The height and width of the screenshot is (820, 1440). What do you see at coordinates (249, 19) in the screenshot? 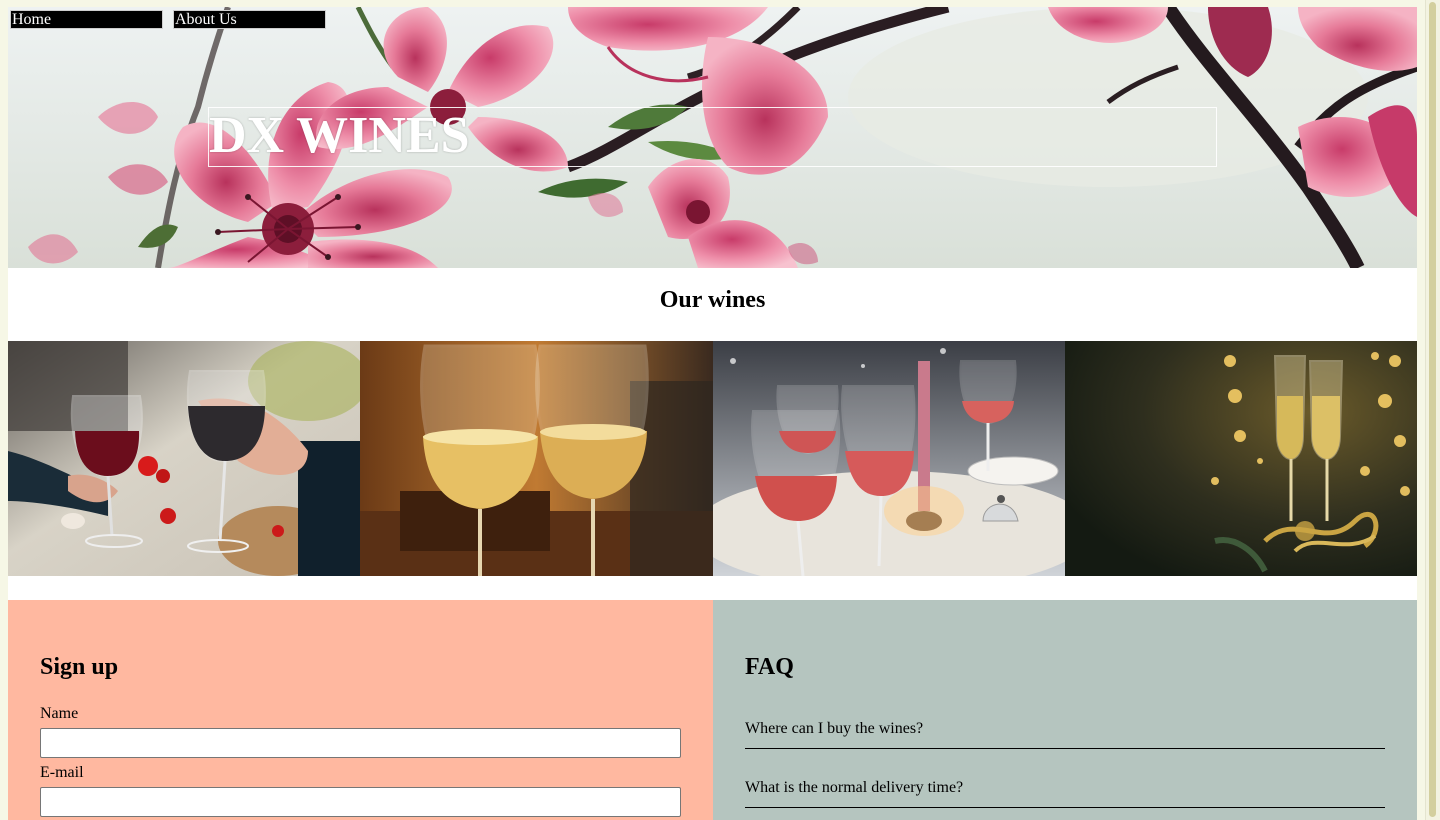
I see `nav-about-us-link: About Us` at bounding box center [249, 19].